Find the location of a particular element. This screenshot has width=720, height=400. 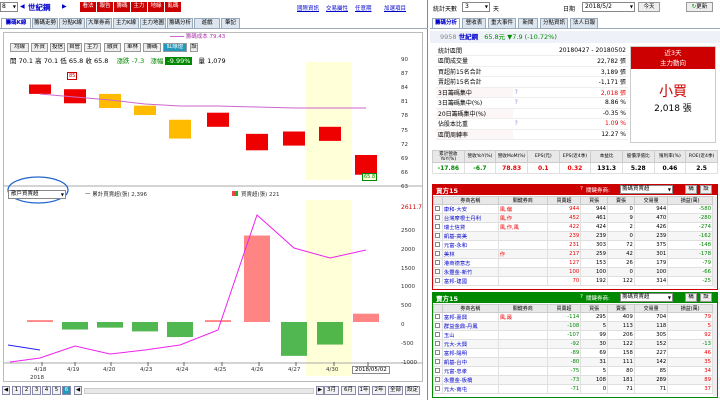

sell-cell-1: 富邦-嘉興 is located at coordinates (470, 317).